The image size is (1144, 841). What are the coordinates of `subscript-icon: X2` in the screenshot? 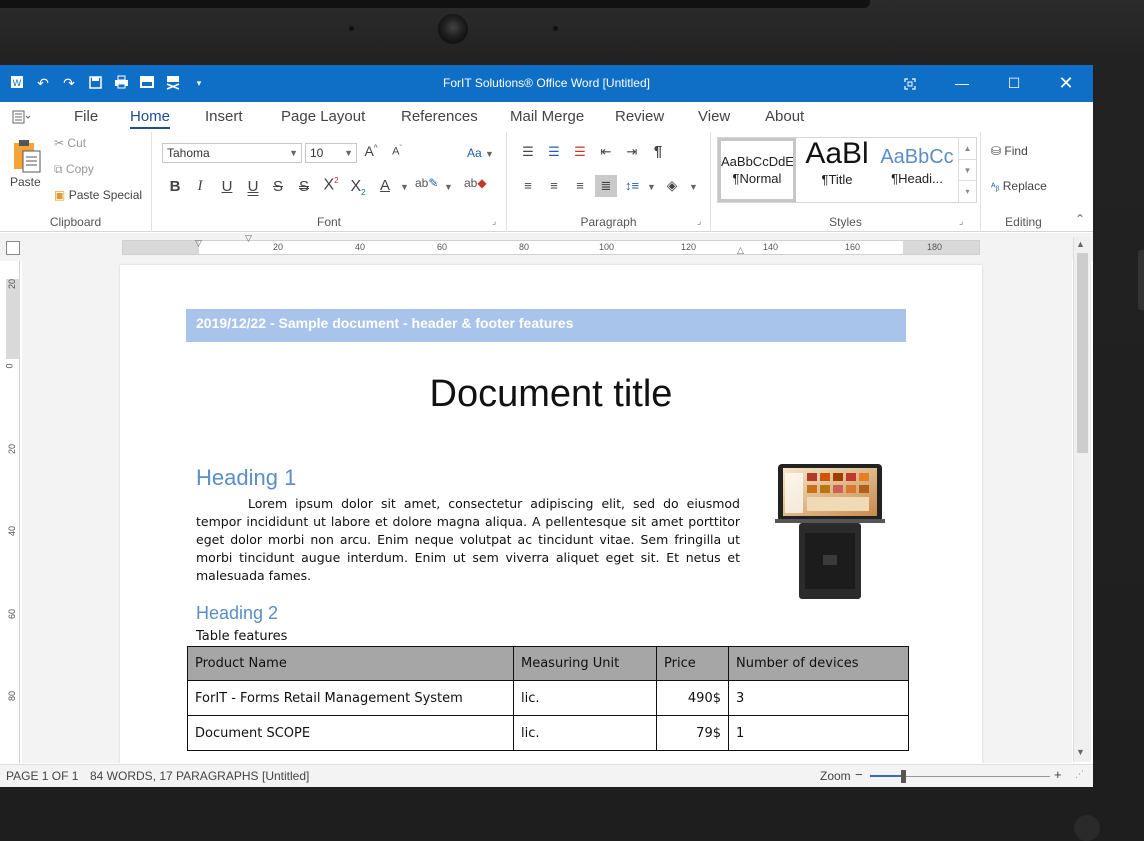 It's located at (358, 187).